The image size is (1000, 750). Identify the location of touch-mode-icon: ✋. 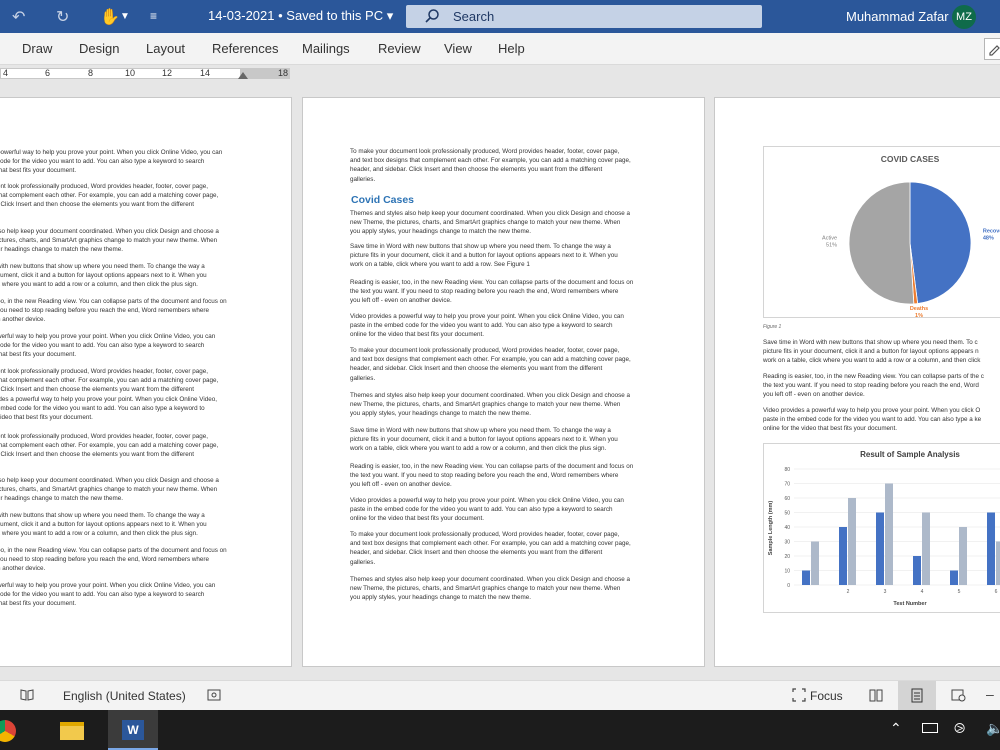
(110, 17).